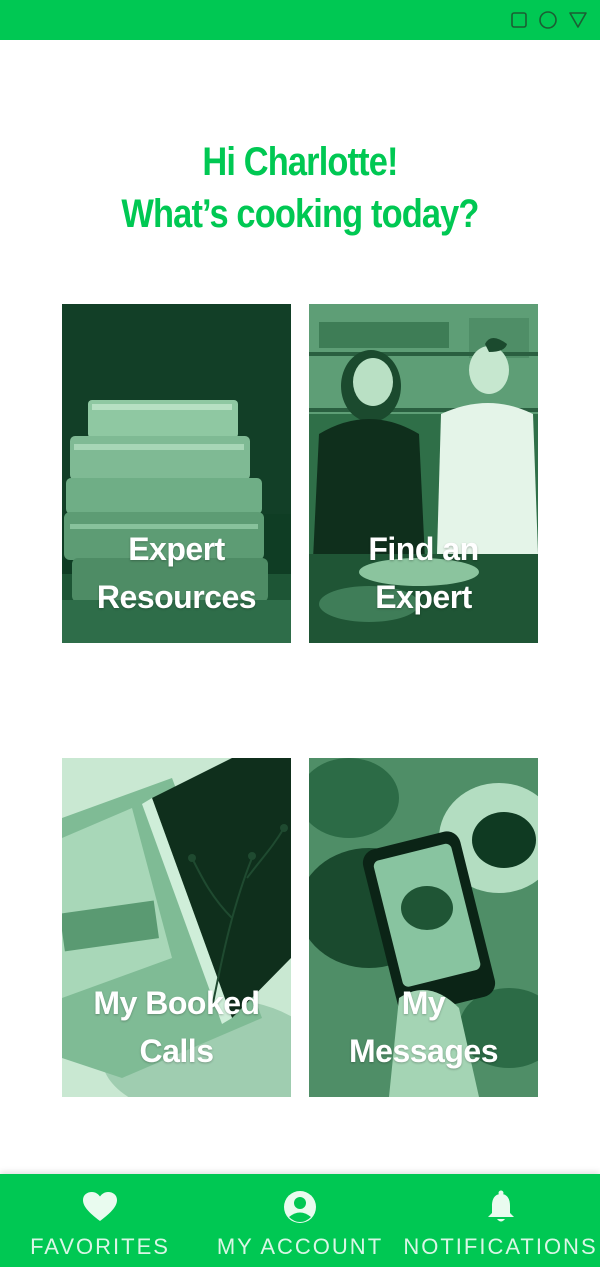 The height and width of the screenshot is (1267, 600). I want to click on nav-item-my-account: MY ACCOUNT, so click(300, 1220).